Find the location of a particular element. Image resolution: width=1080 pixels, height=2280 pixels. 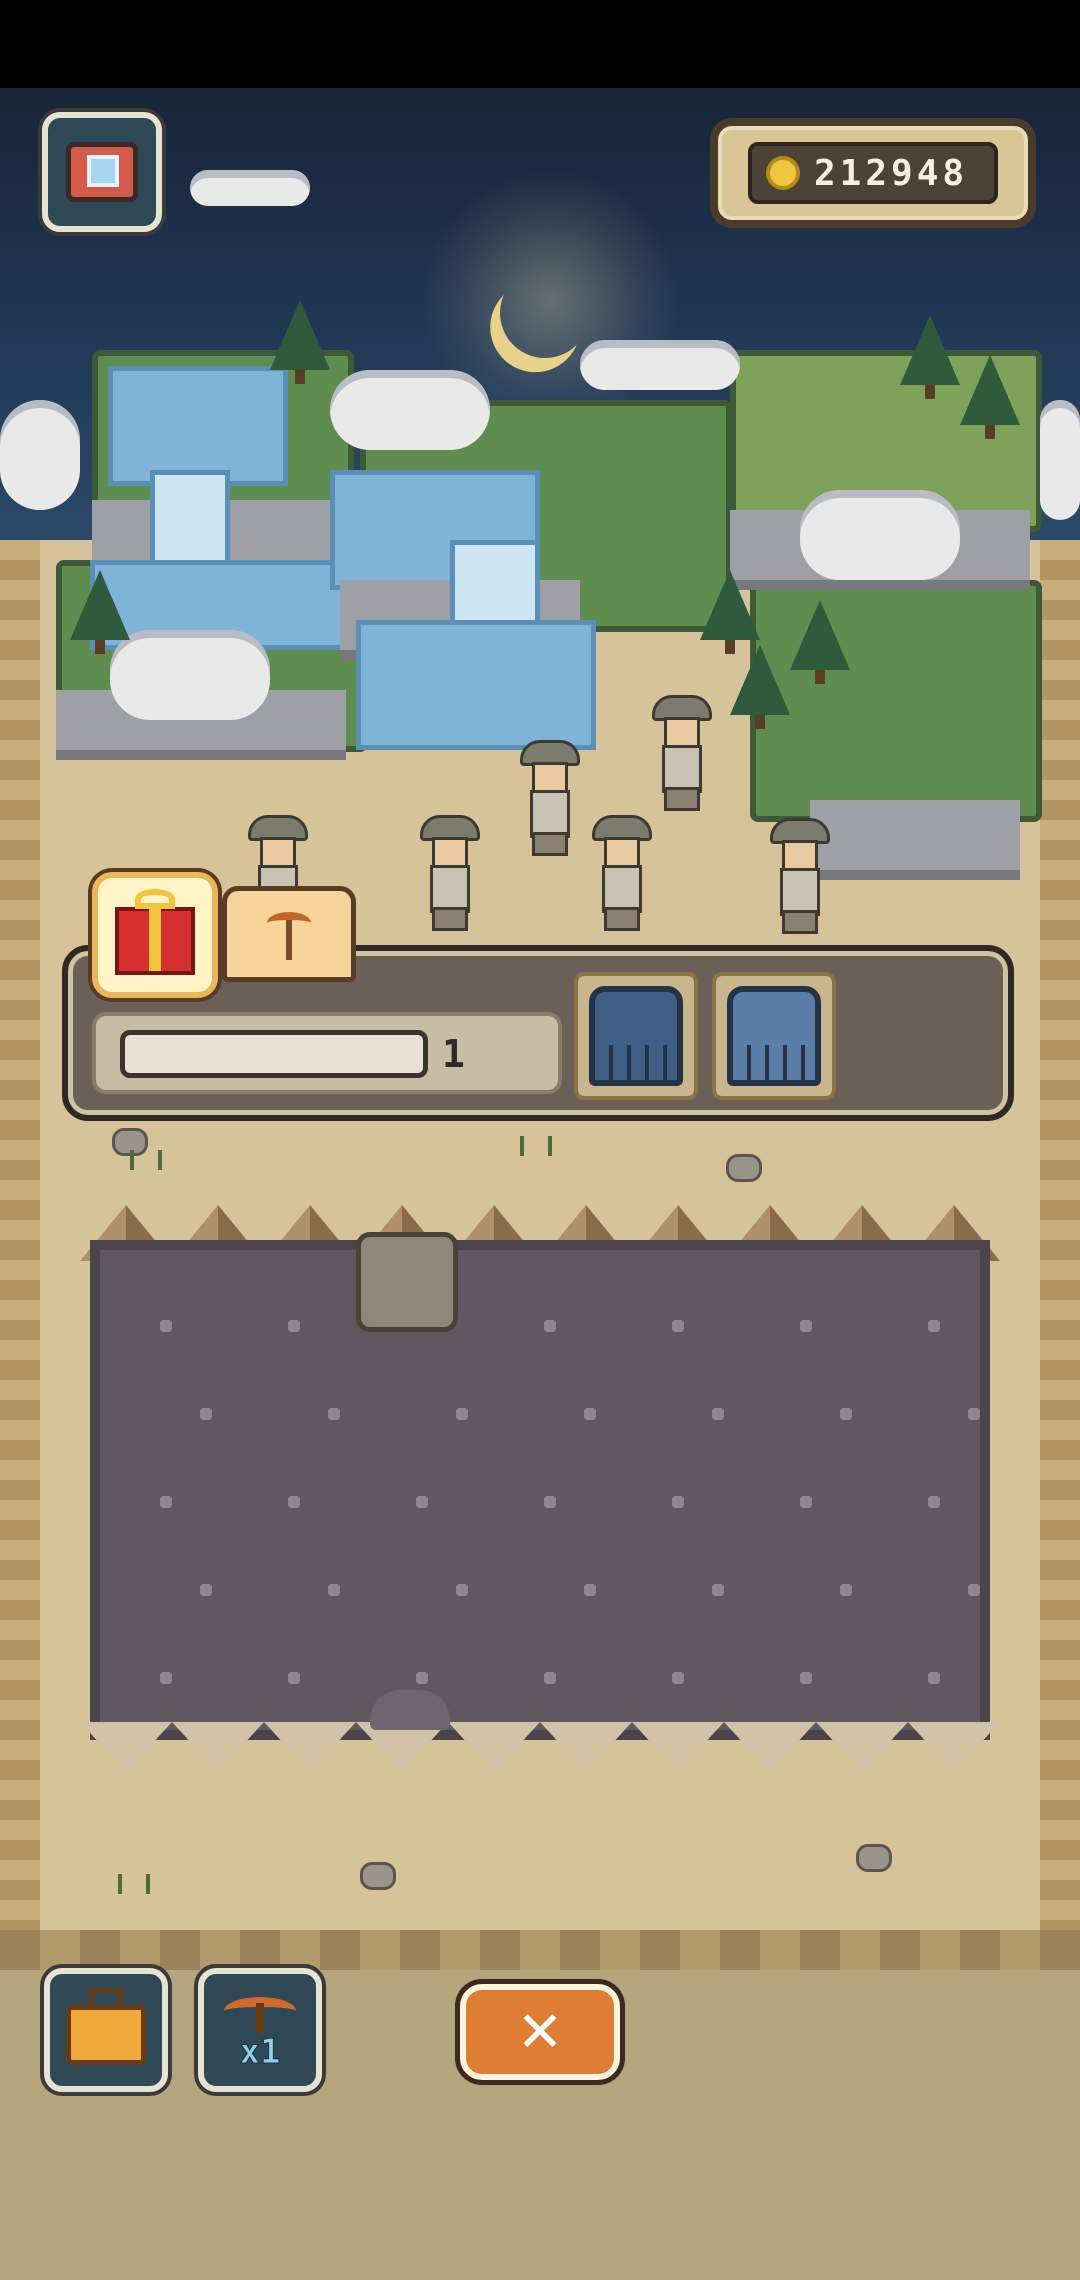

gift-button is located at coordinates (155, 935).